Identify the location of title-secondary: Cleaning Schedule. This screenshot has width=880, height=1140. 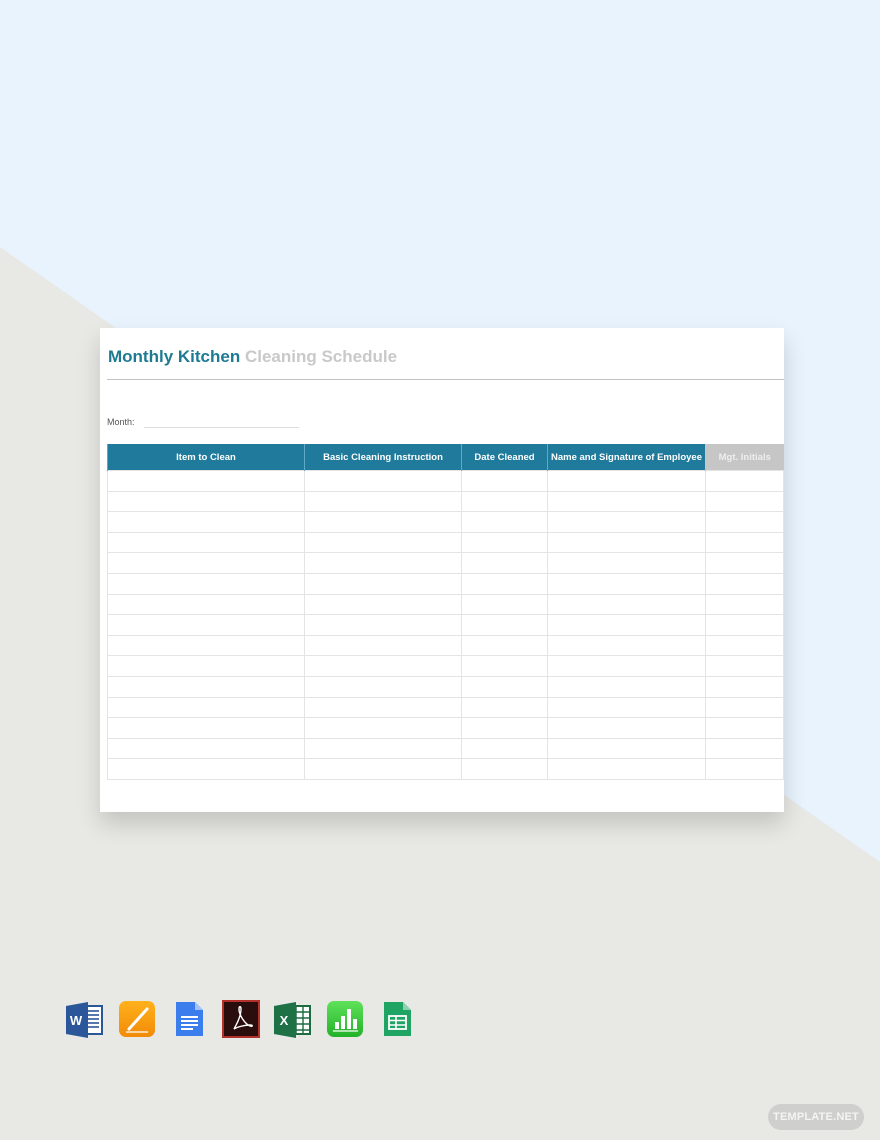
(321, 356).